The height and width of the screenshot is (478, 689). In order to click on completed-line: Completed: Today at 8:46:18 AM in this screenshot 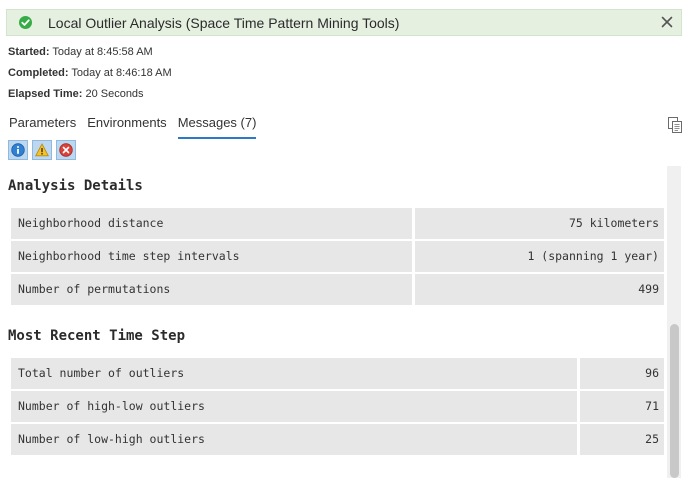, I will do `click(90, 73)`.